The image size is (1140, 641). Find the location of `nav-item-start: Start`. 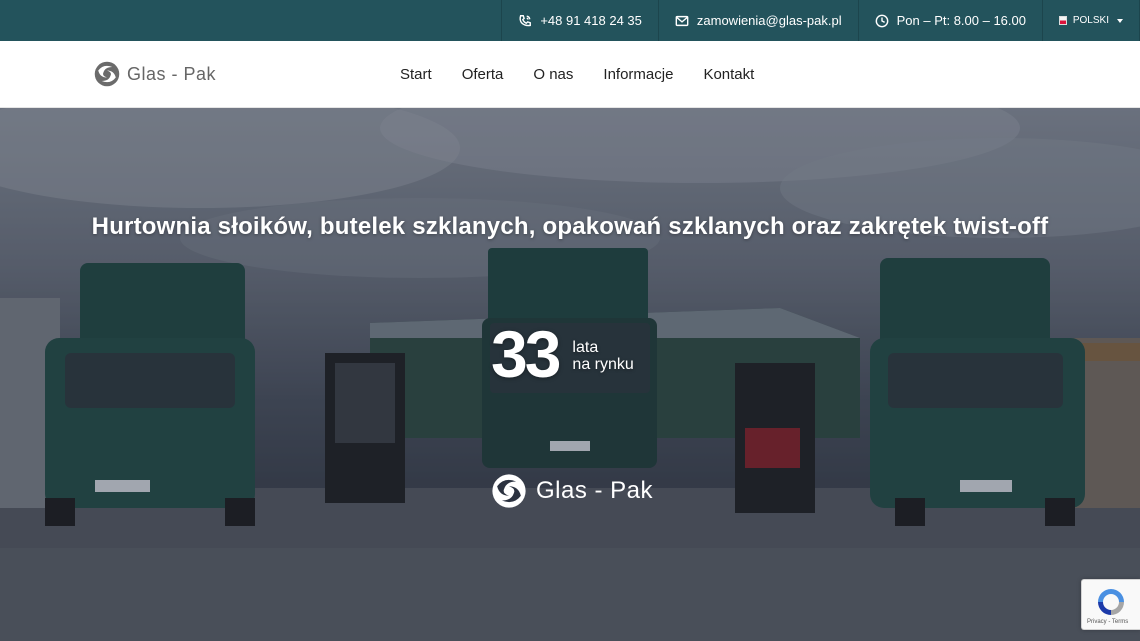

nav-item-start: Start is located at coordinates (416, 74).